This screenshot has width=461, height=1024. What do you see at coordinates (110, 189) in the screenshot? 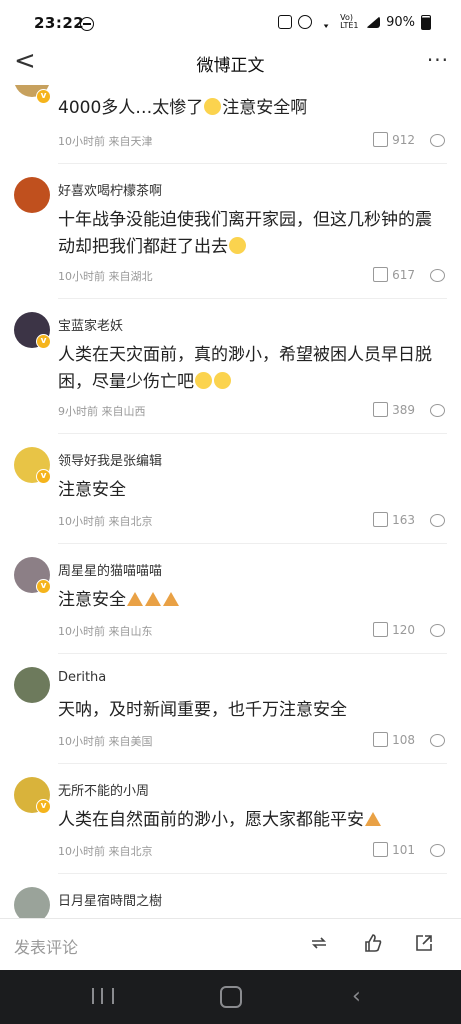
I see `comment-username: 好喜欢喝柠檬茶啊` at bounding box center [110, 189].